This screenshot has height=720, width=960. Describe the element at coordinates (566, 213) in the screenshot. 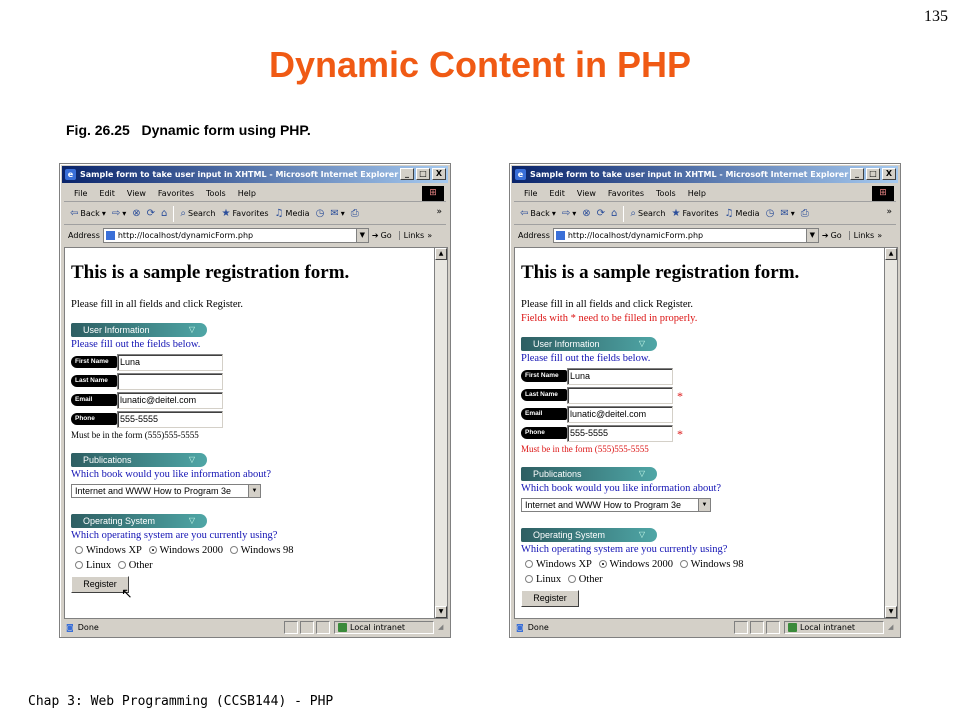

I see `forward-arrow-icon: ⇨` at that location.